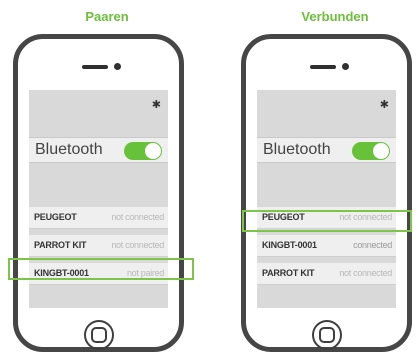 This screenshot has height=364, width=416. Describe the element at coordinates (326, 246) in the screenshot. I see `device-row: KINGBT-0001 connected` at that location.